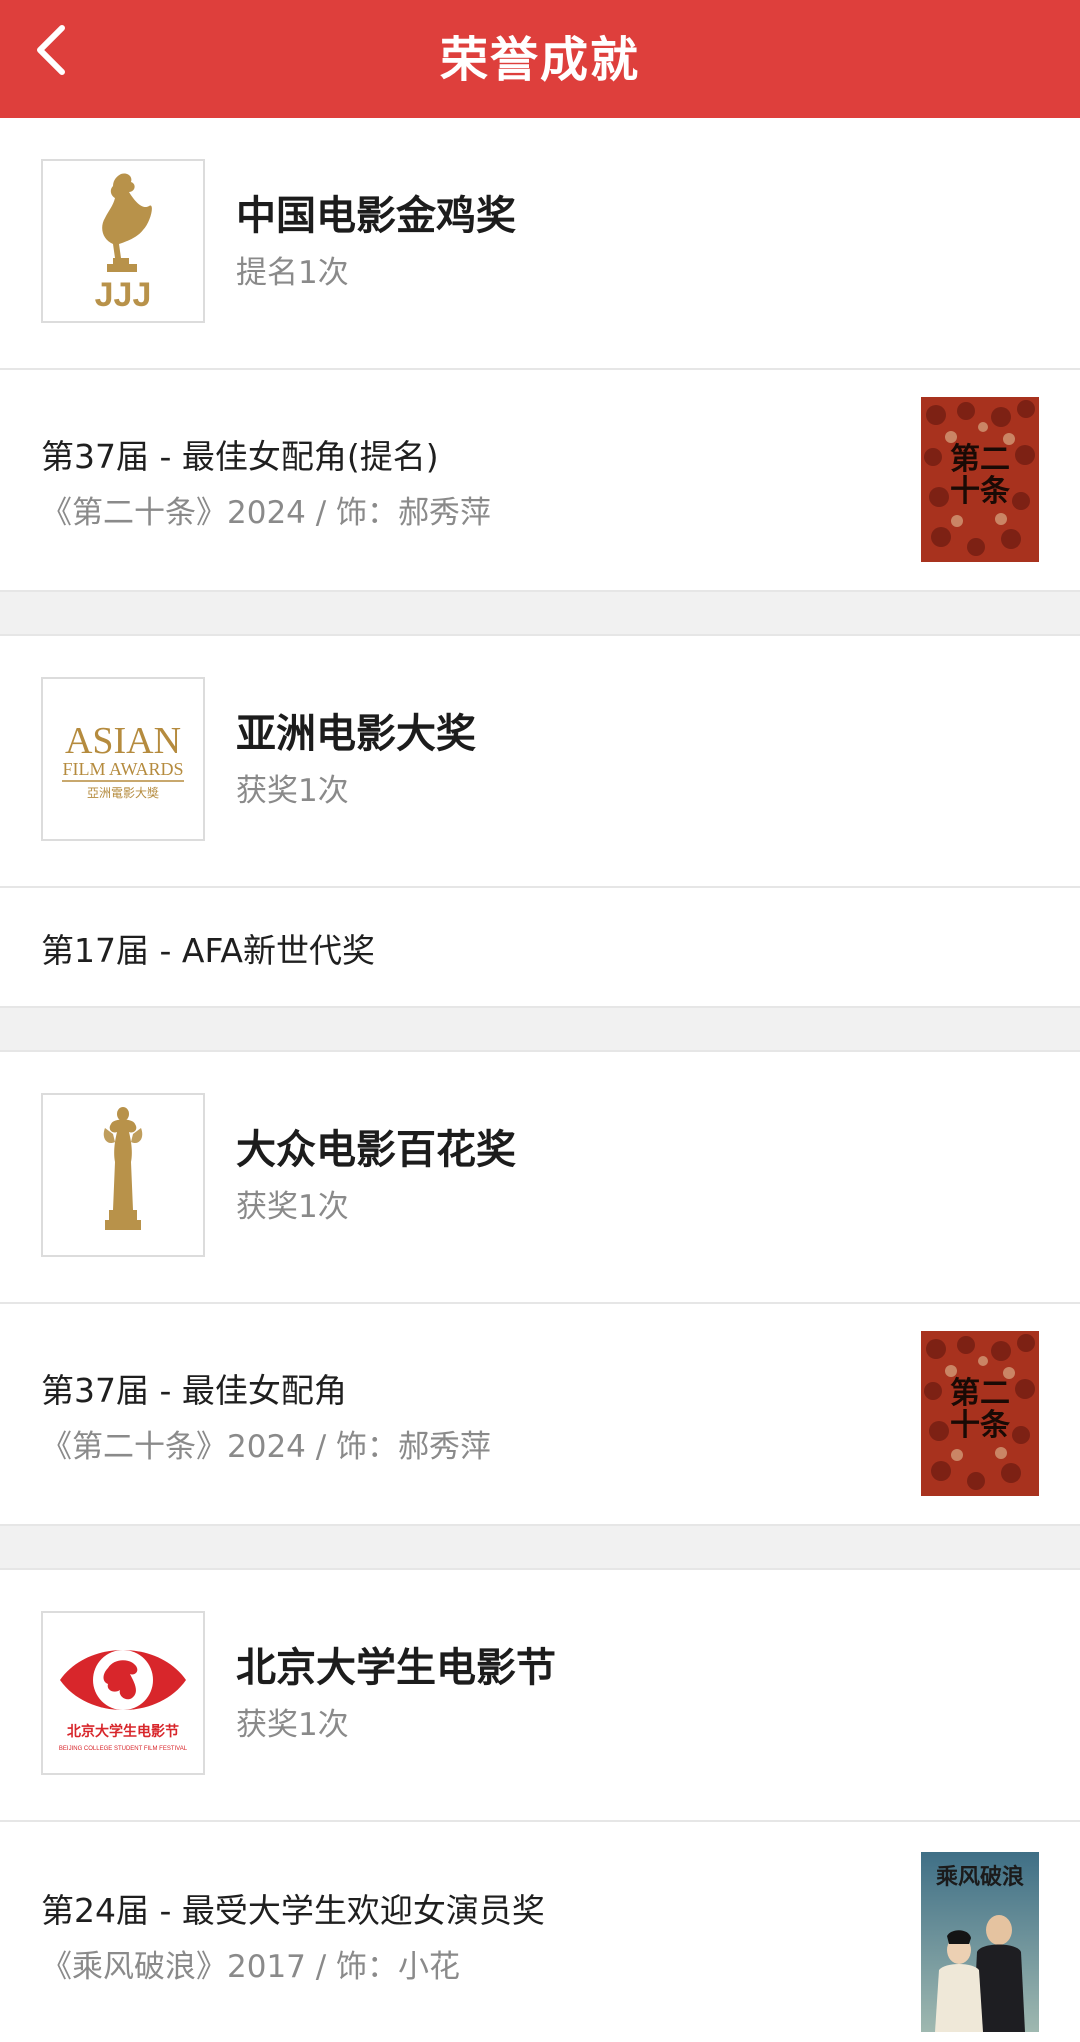  Describe the element at coordinates (292, 273) in the screenshot. I see `award-count: 提名1次` at that location.